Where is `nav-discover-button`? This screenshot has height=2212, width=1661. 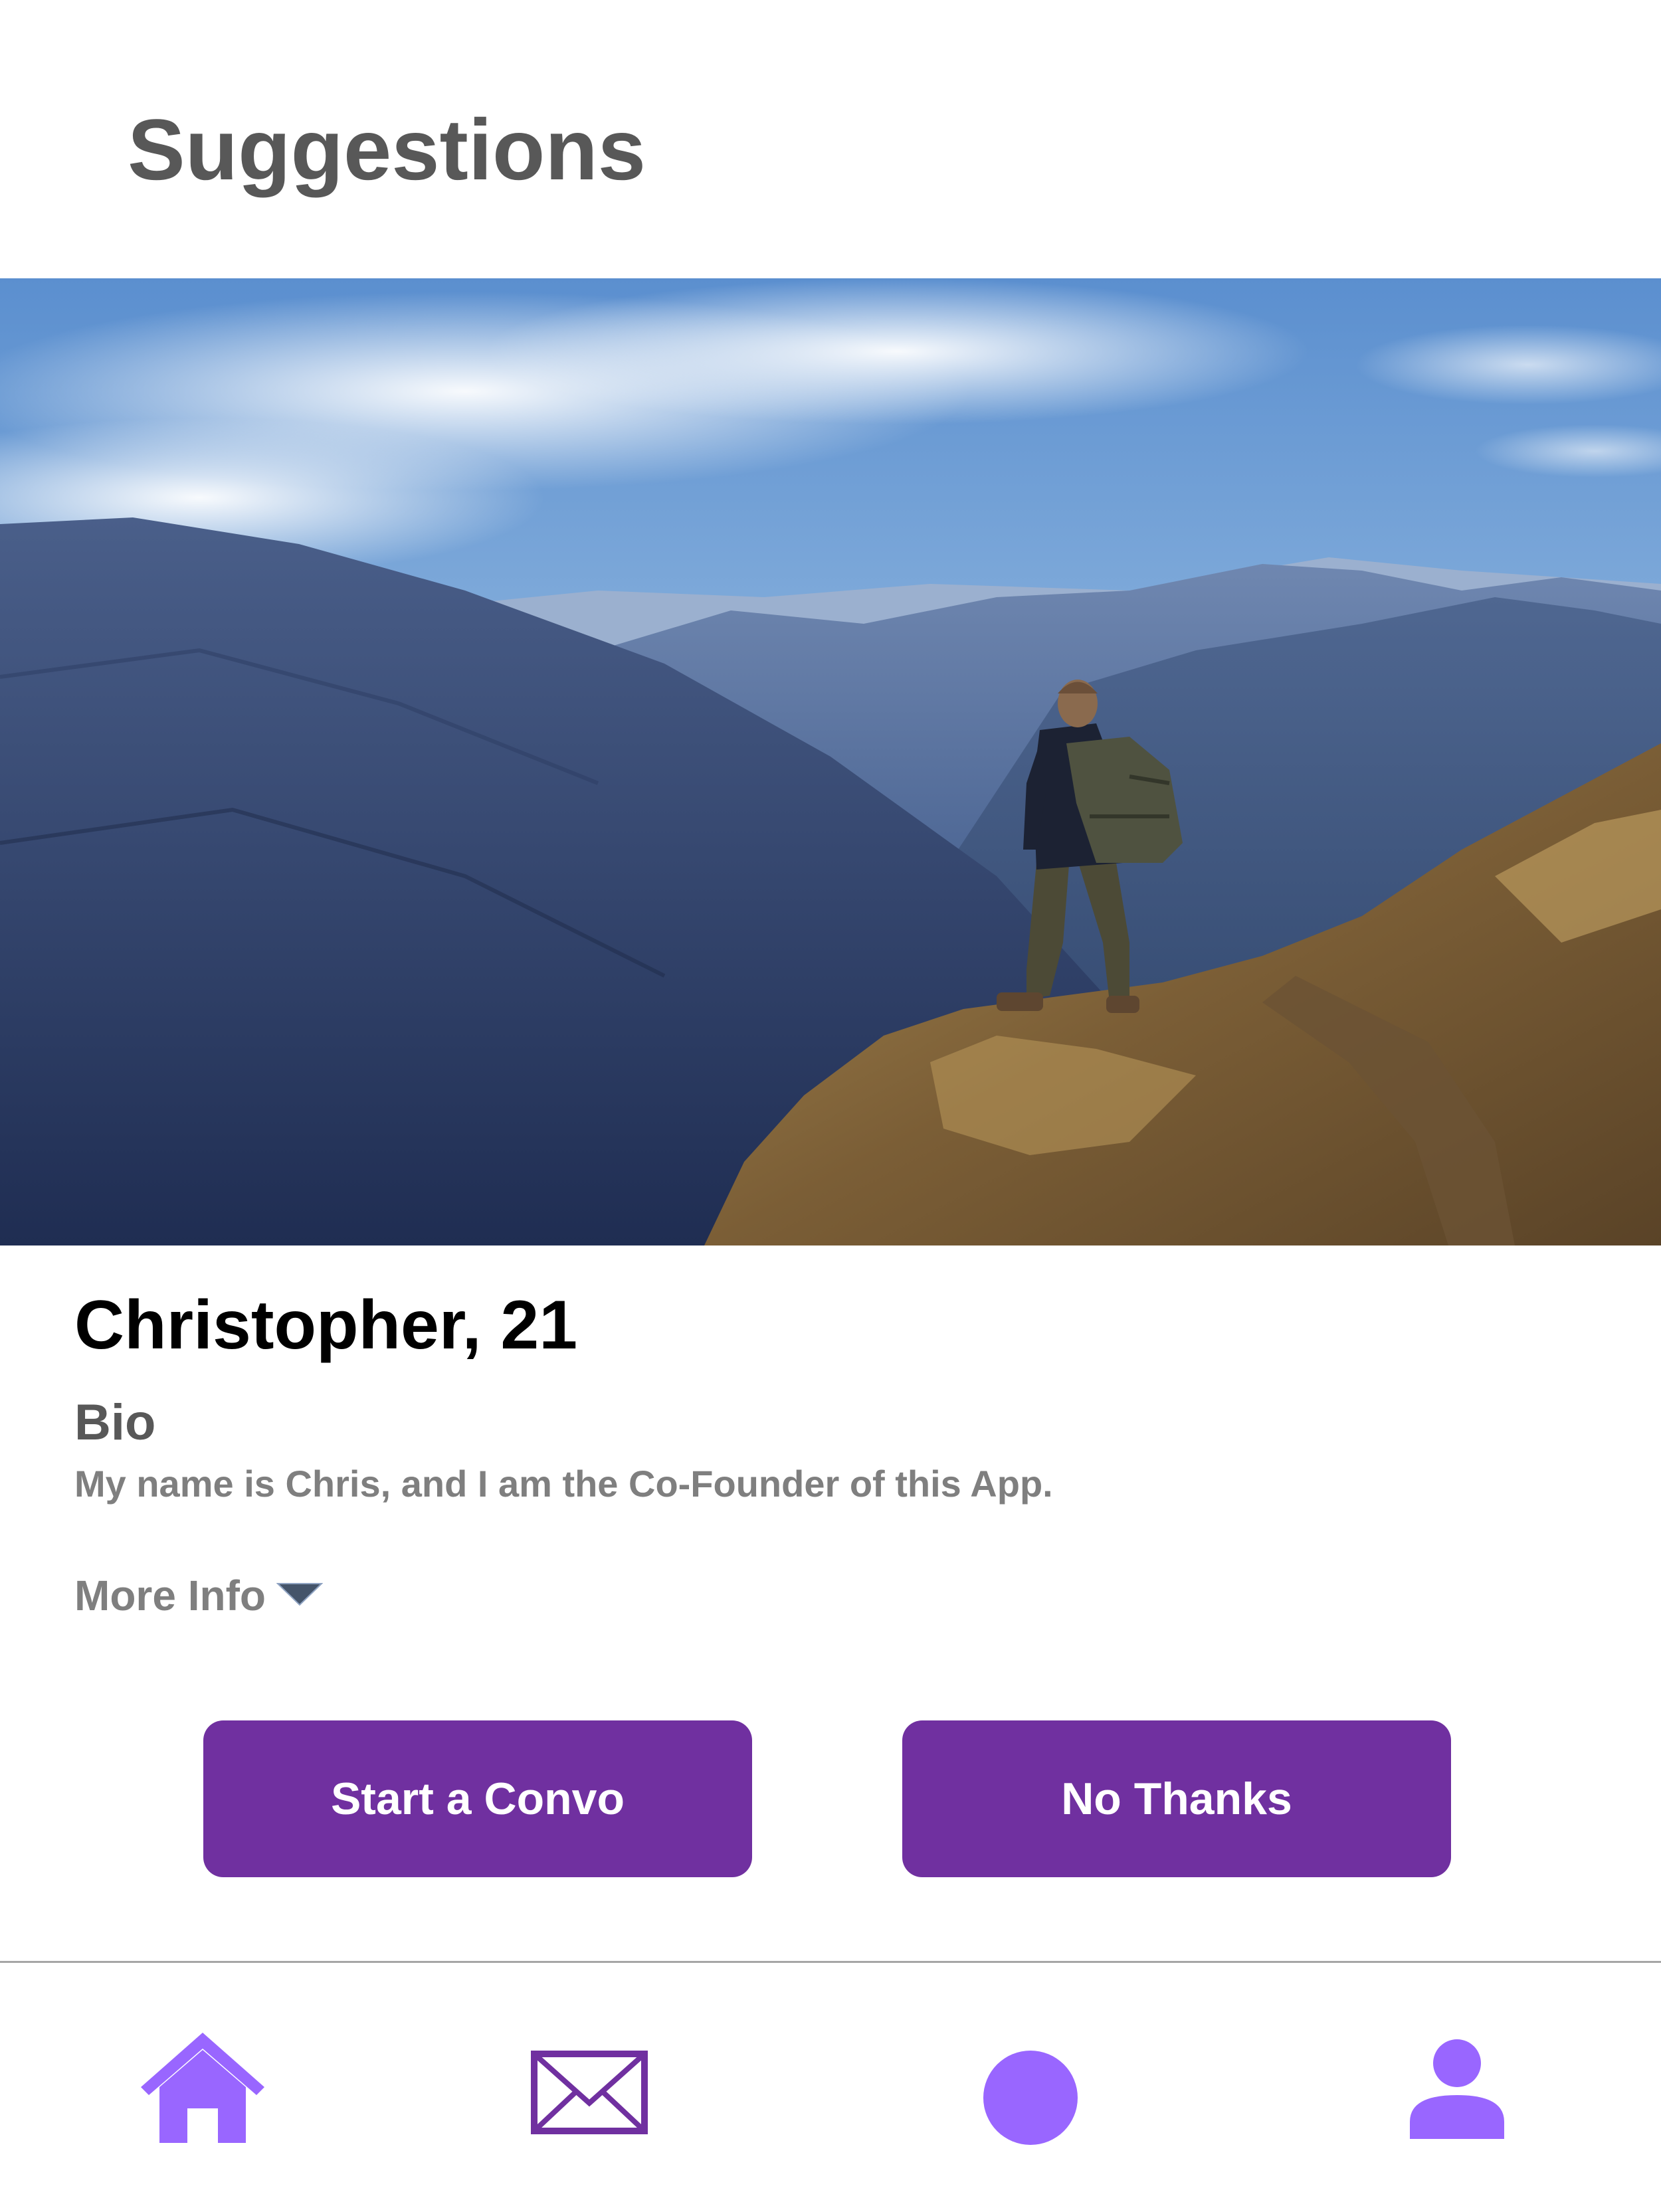
nav-discover-button is located at coordinates (1030, 2097).